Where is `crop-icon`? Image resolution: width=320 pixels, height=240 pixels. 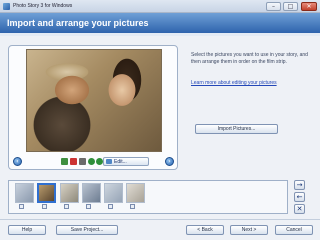
crop-icon is located at coordinates (82, 161).